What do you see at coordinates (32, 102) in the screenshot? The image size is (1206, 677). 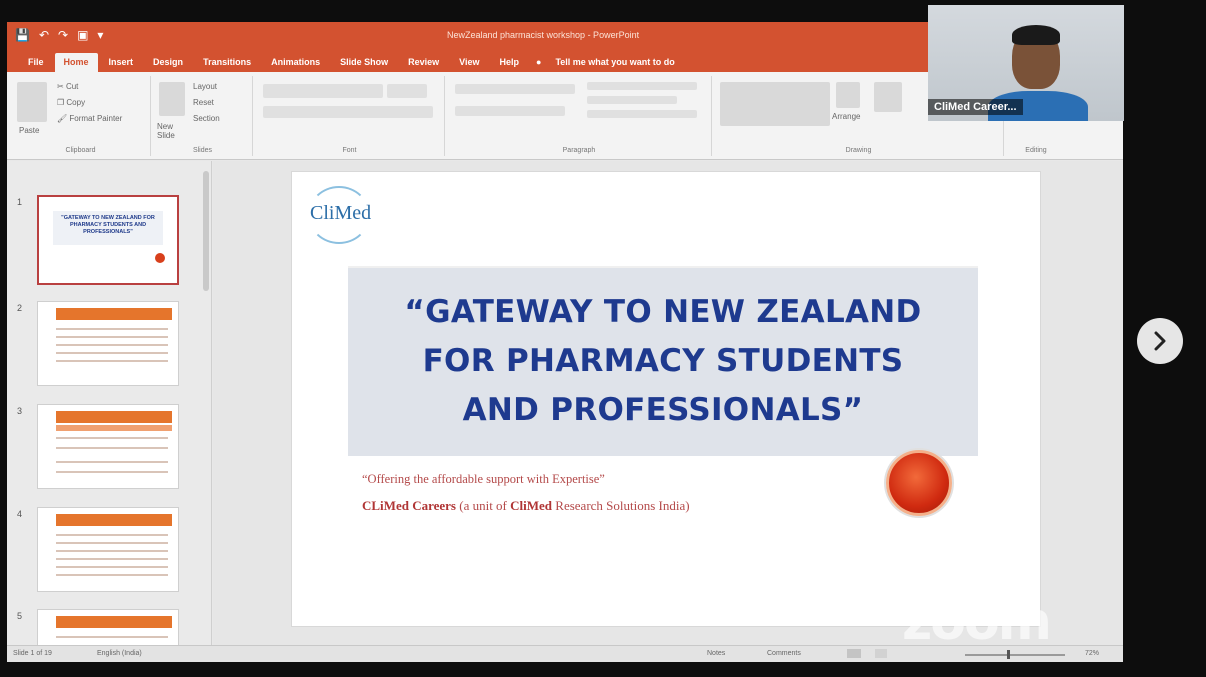 I see `paste-icon` at bounding box center [32, 102].